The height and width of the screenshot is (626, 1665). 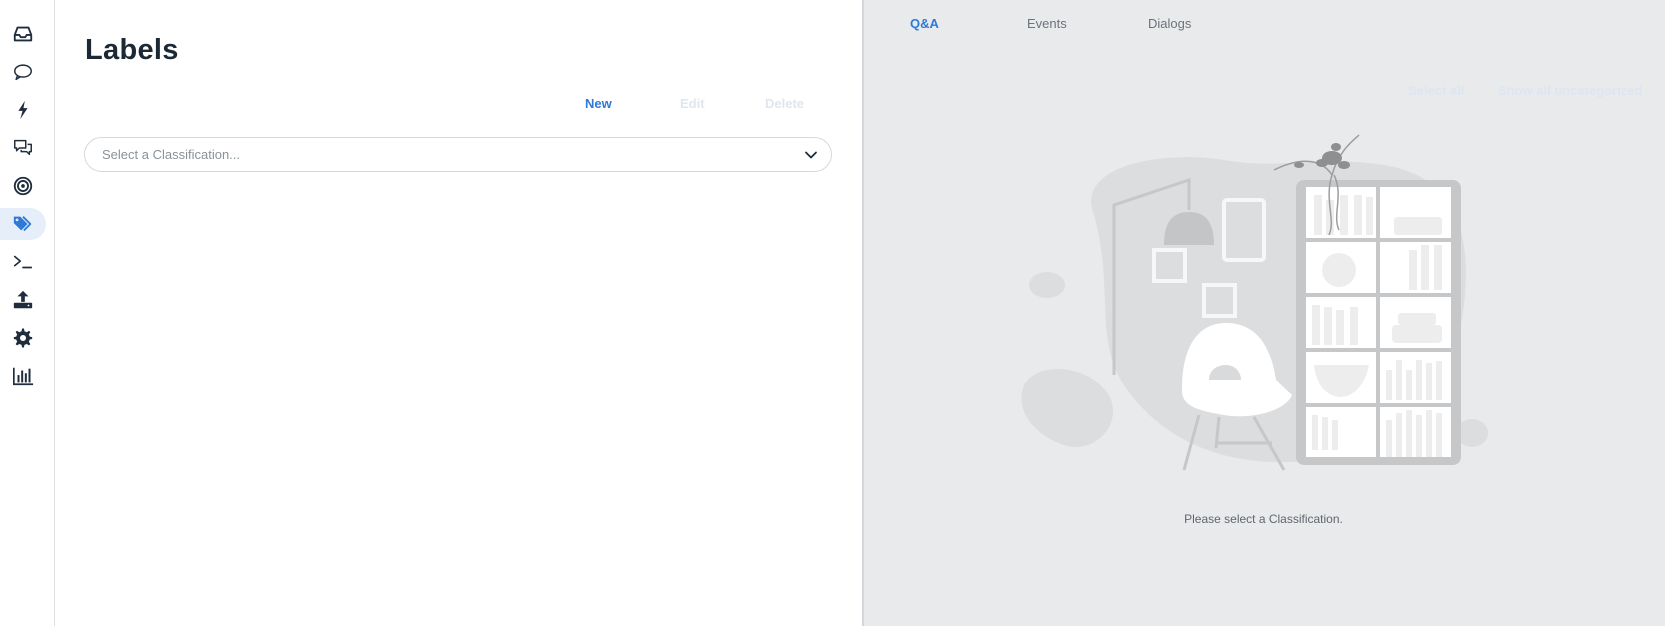 I want to click on page-title: Labels, so click(x=132, y=50).